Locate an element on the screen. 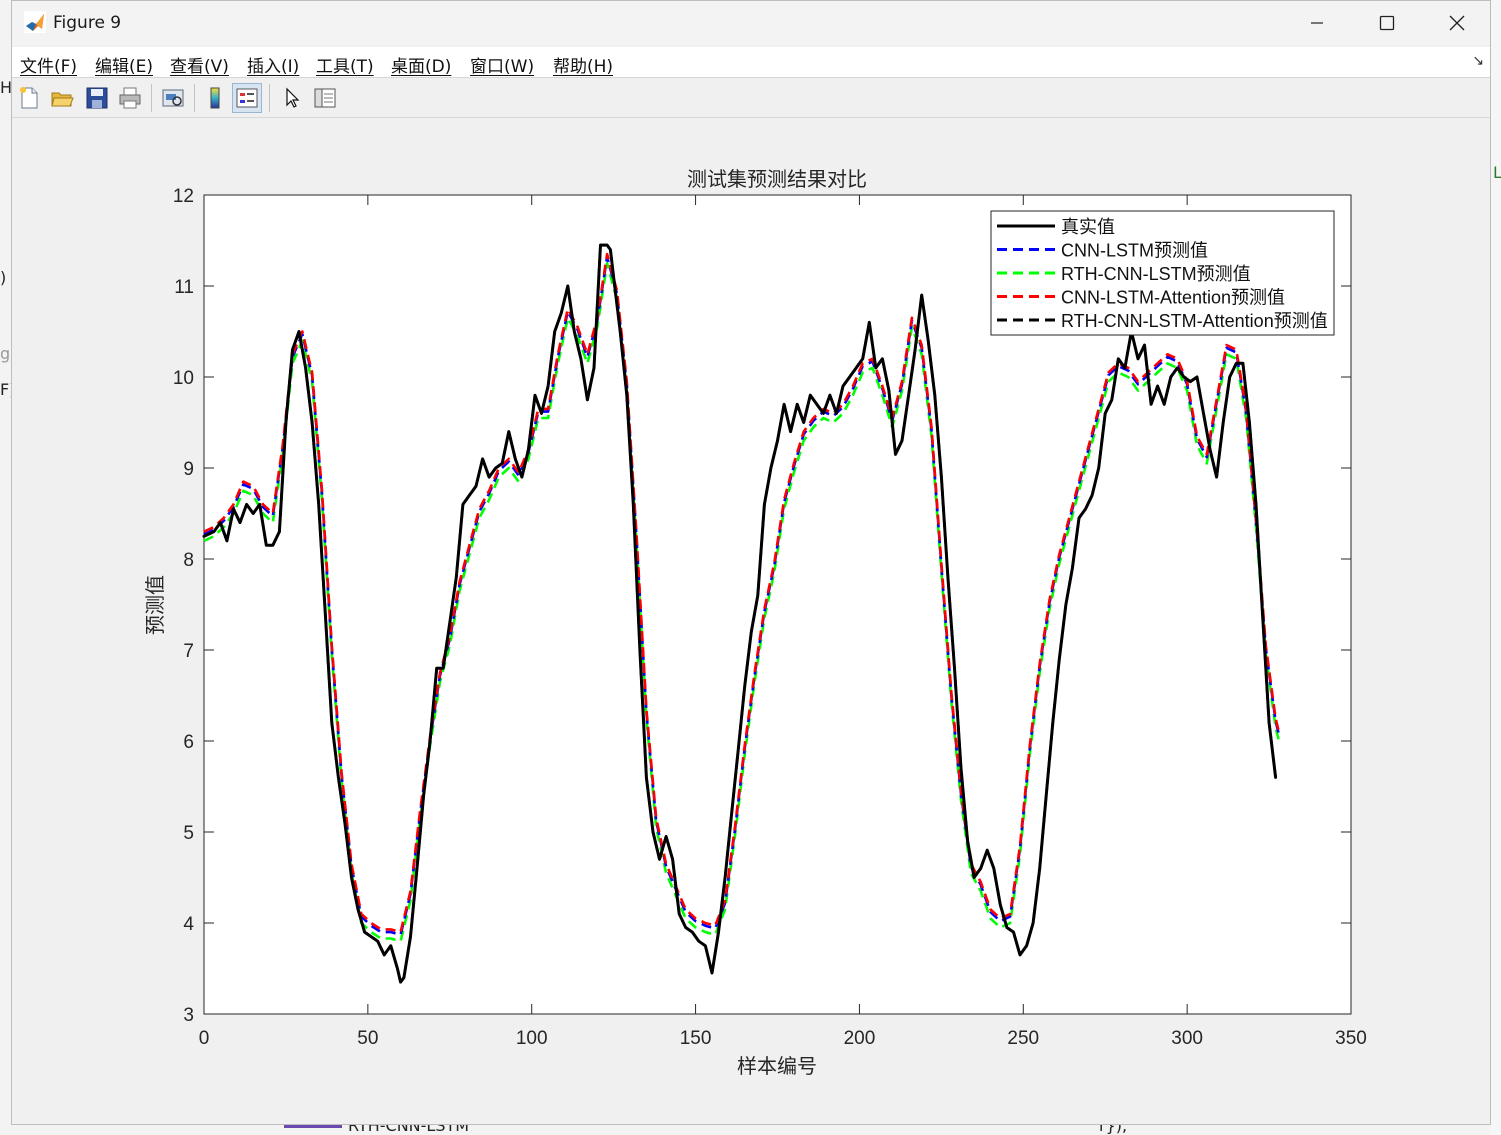 The image size is (1501, 1135). x-tick-label: 300 is located at coordinates (1187, 1038).